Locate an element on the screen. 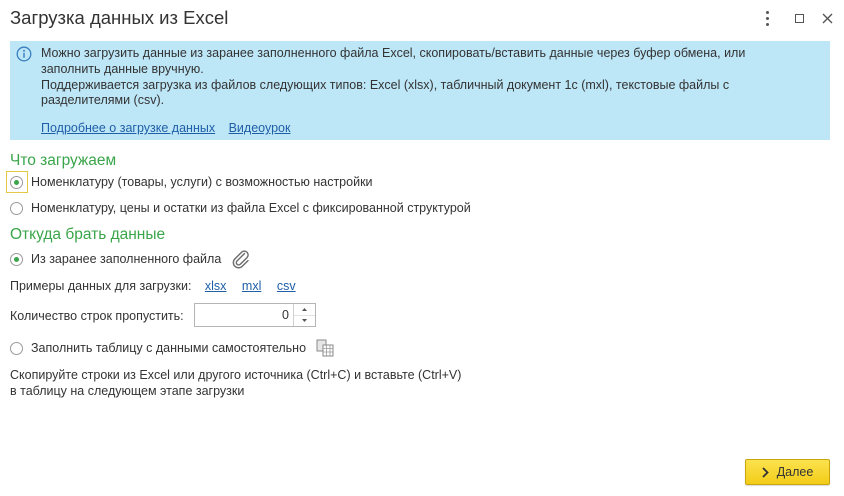 This screenshot has width=844, height=496. example-csv-link: csv is located at coordinates (286, 286).